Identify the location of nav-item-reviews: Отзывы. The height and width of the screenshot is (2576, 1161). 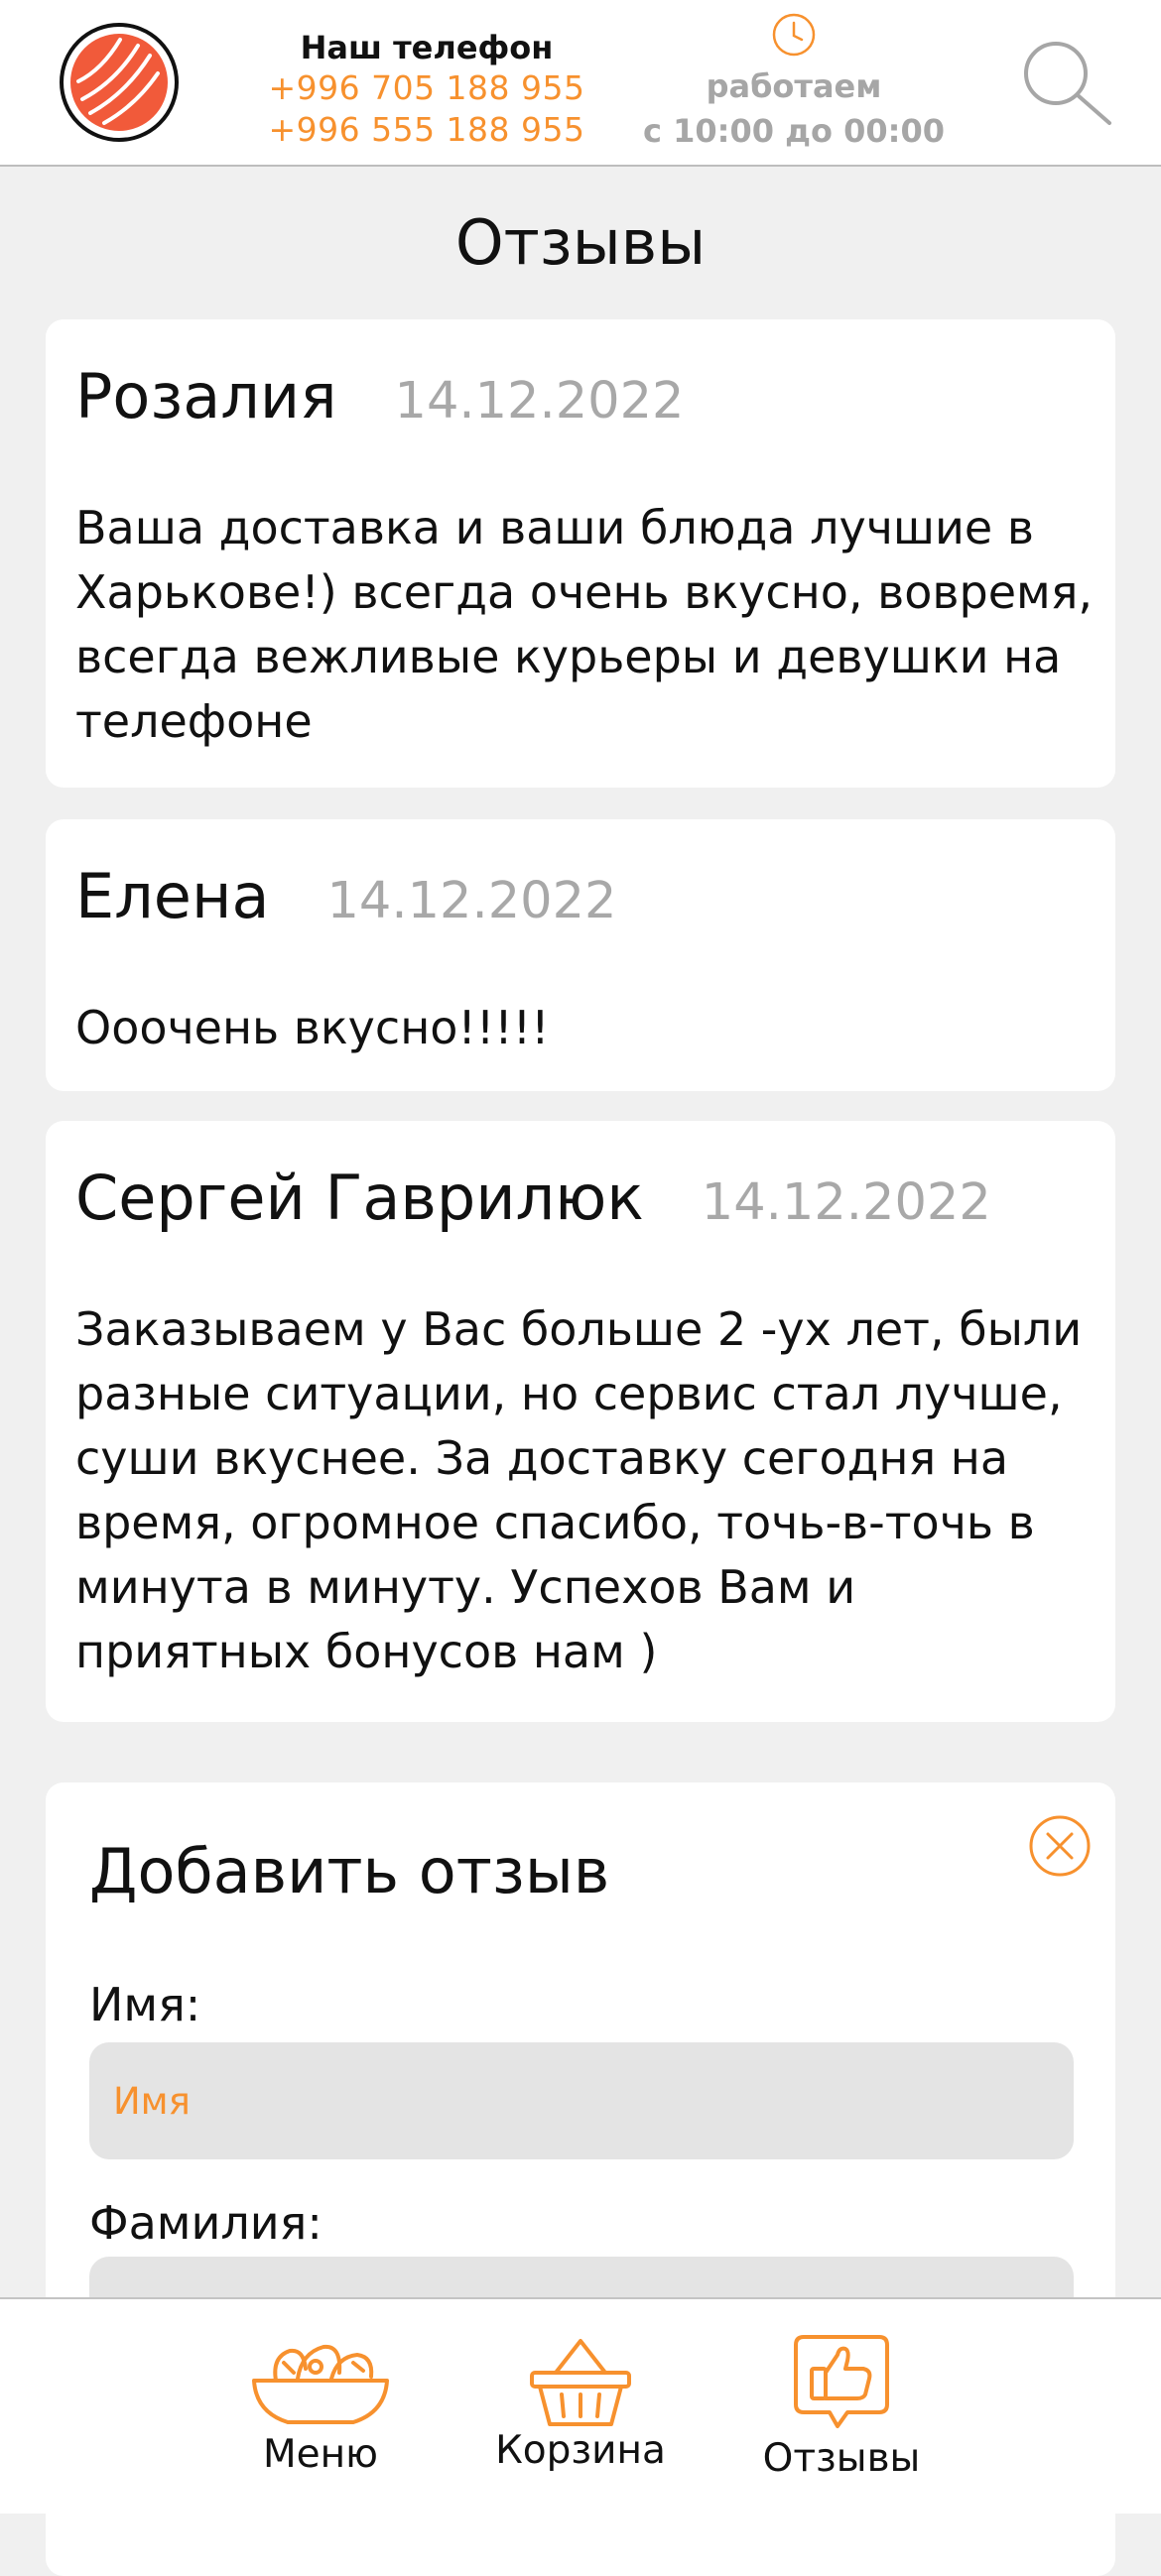
(841, 2406).